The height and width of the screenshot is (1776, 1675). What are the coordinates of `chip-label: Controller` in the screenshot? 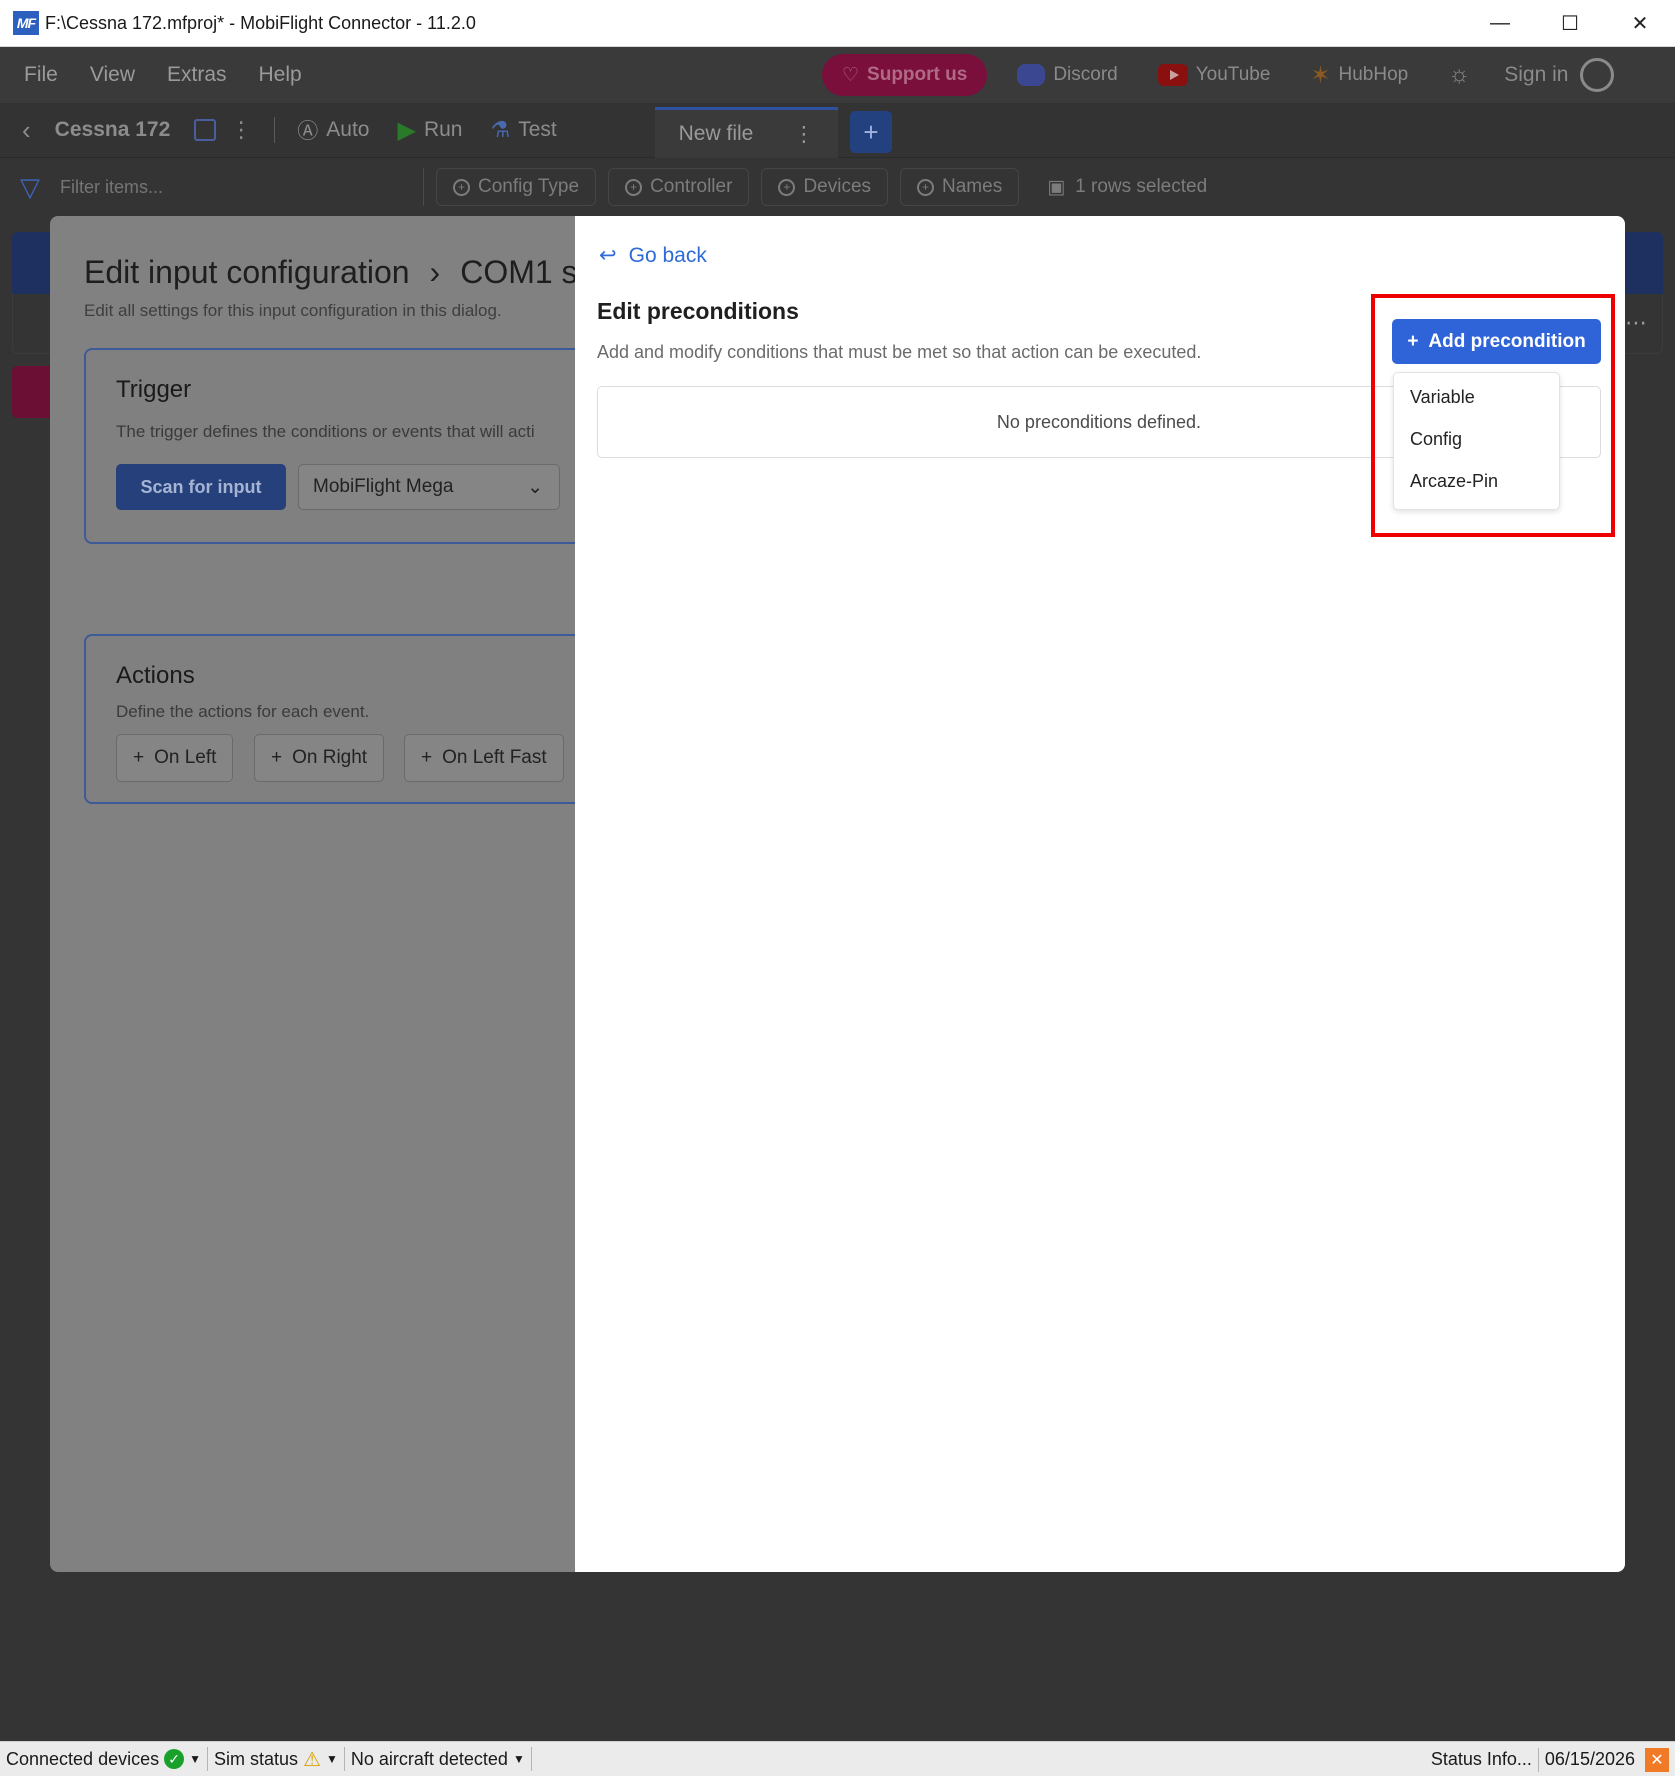 It's located at (691, 186).